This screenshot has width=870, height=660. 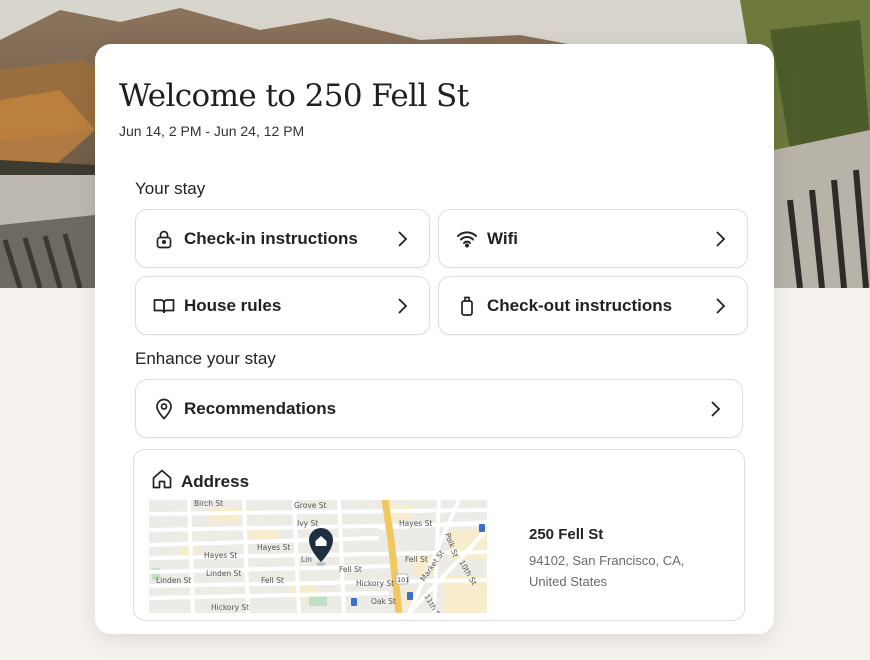 I want to click on recommendations-label: Recommendations, so click(x=260, y=408).